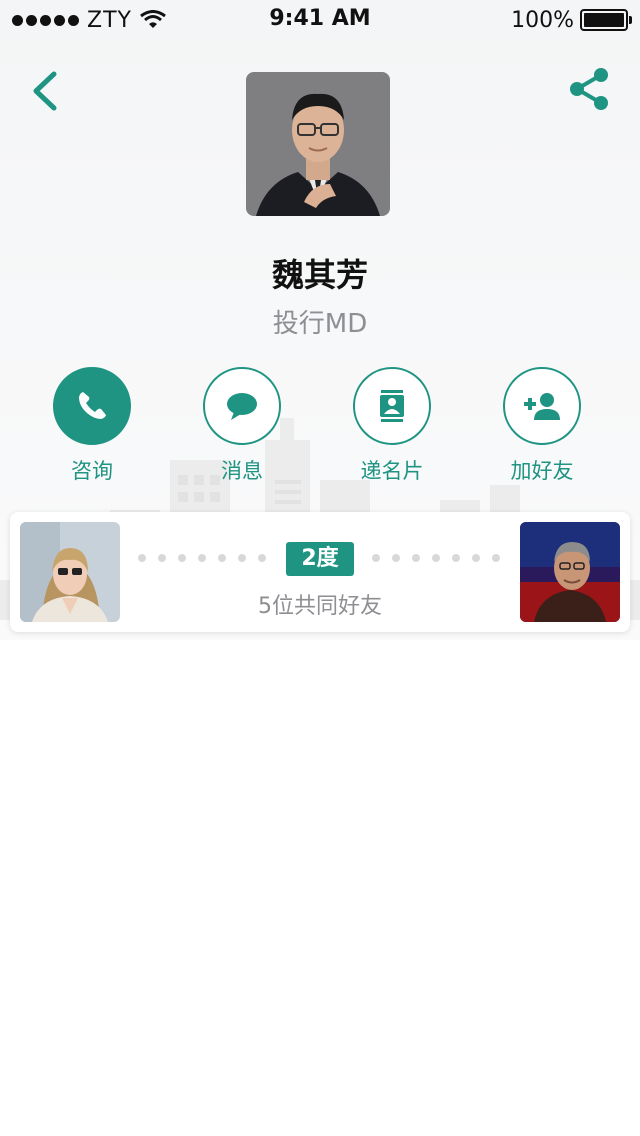 The image size is (640, 1136). What do you see at coordinates (436, 558) in the screenshot?
I see `connection-dots-right` at bounding box center [436, 558].